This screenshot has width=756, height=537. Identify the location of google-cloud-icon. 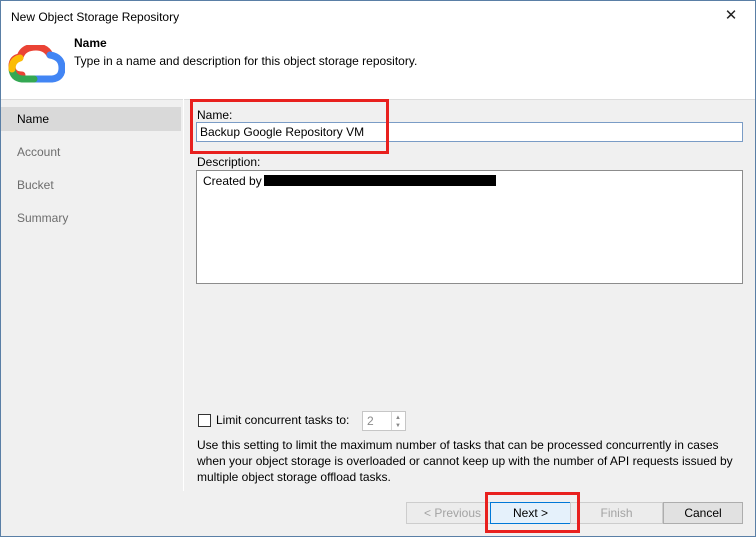
(36, 64).